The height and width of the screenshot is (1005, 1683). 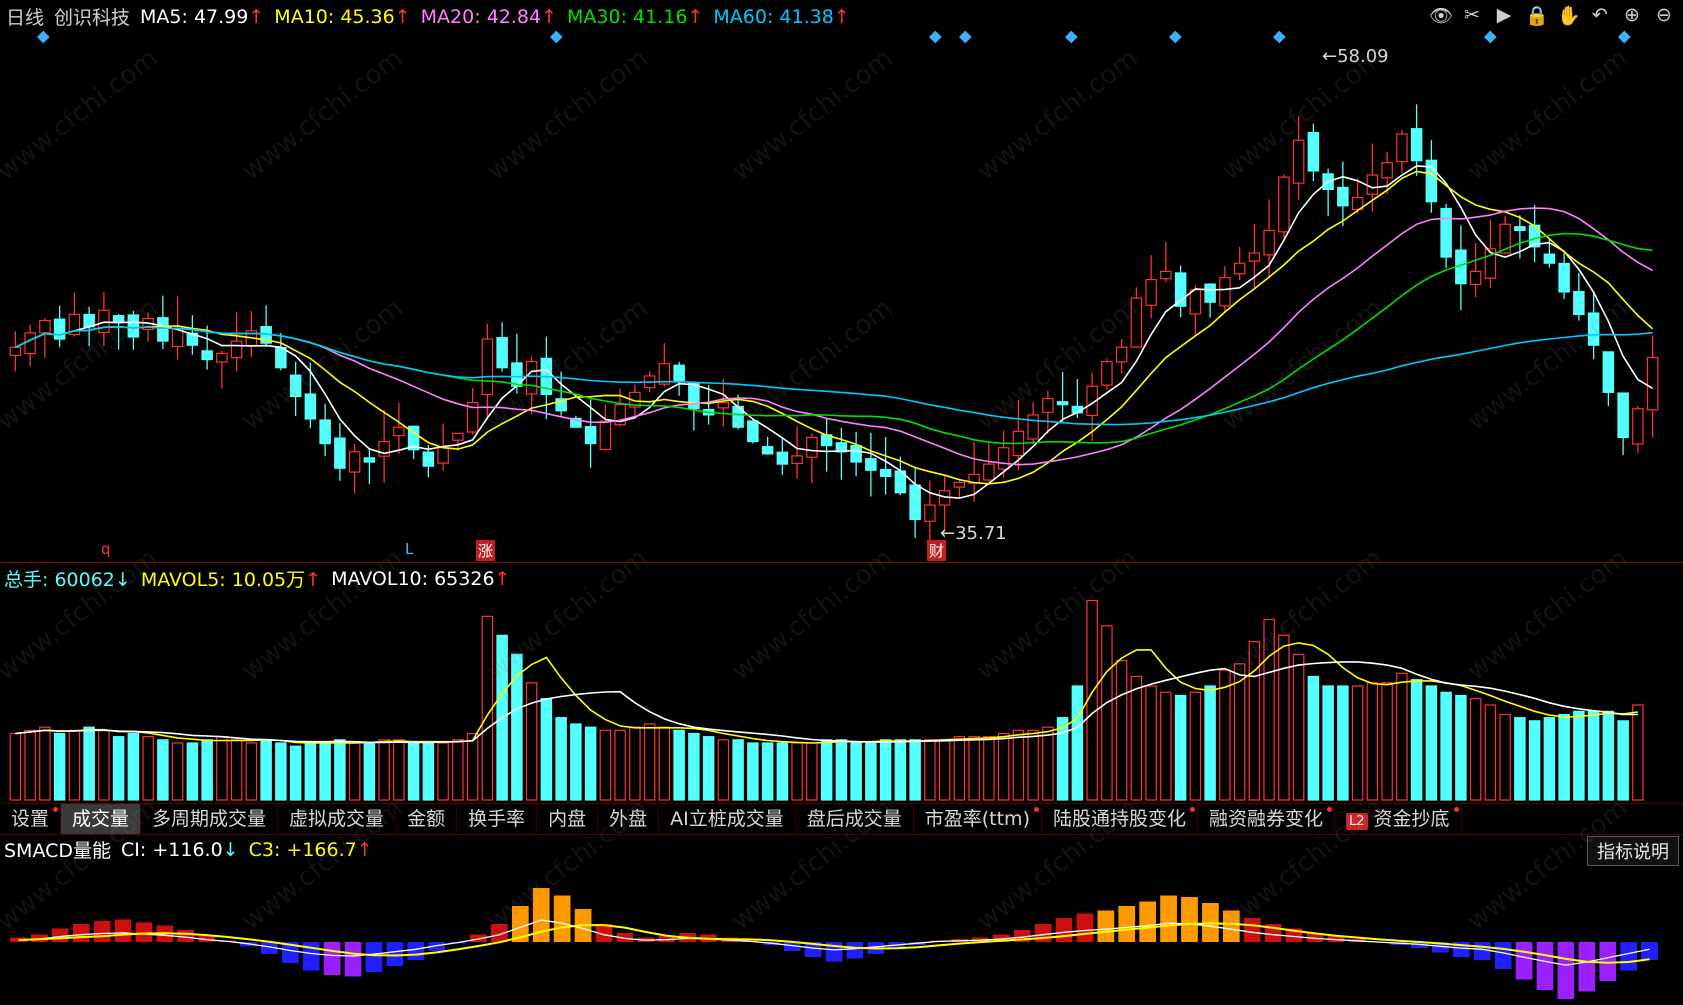 I want to click on tab-0: 设置, so click(x=31, y=819).